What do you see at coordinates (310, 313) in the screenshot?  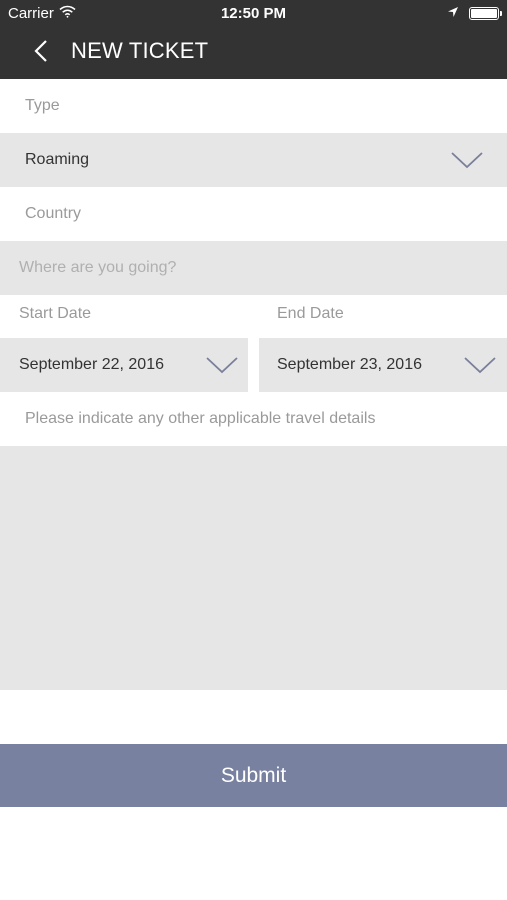 I see `end-date-label: End Date` at bounding box center [310, 313].